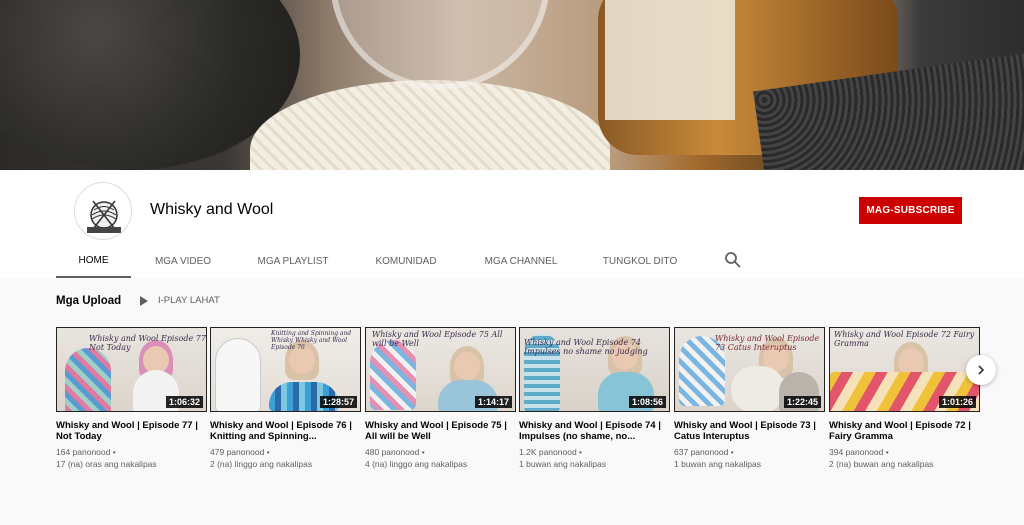  Describe the element at coordinates (104, 216) in the screenshot. I see `avatar-logo` at that location.